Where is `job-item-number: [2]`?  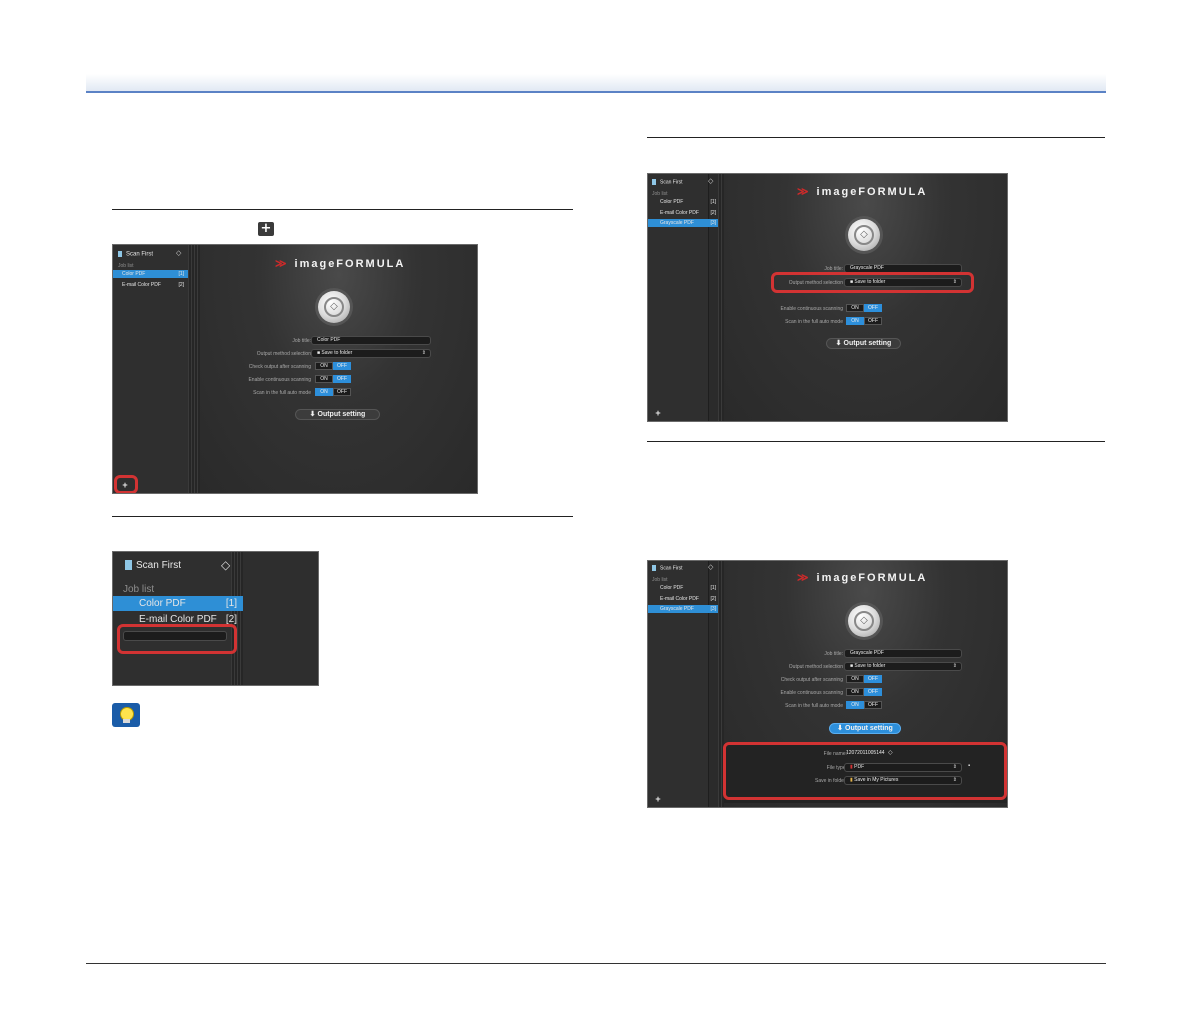 job-item-number: [2] is located at coordinates (713, 213).